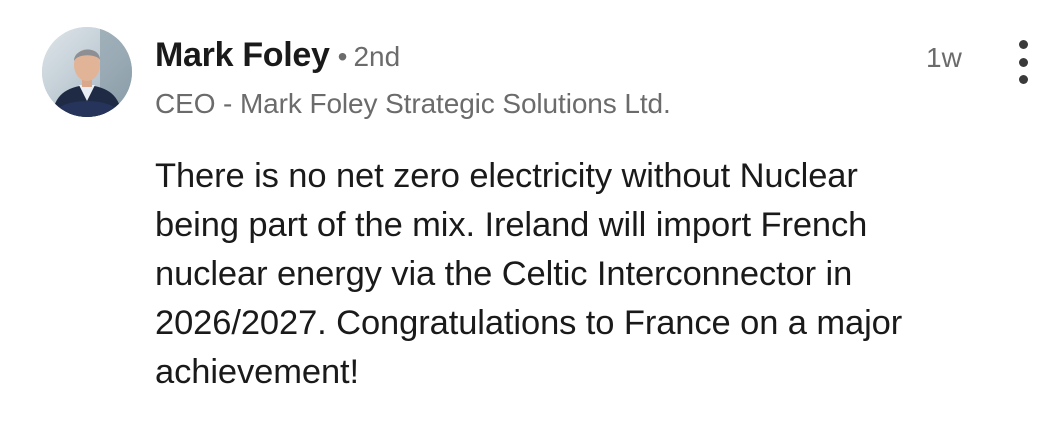 The height and width of the screenshot is (445, 1047). Describe the element at coordinates (257, 372) in the screenshot. I see `post-body-line: achievement!` at that location.